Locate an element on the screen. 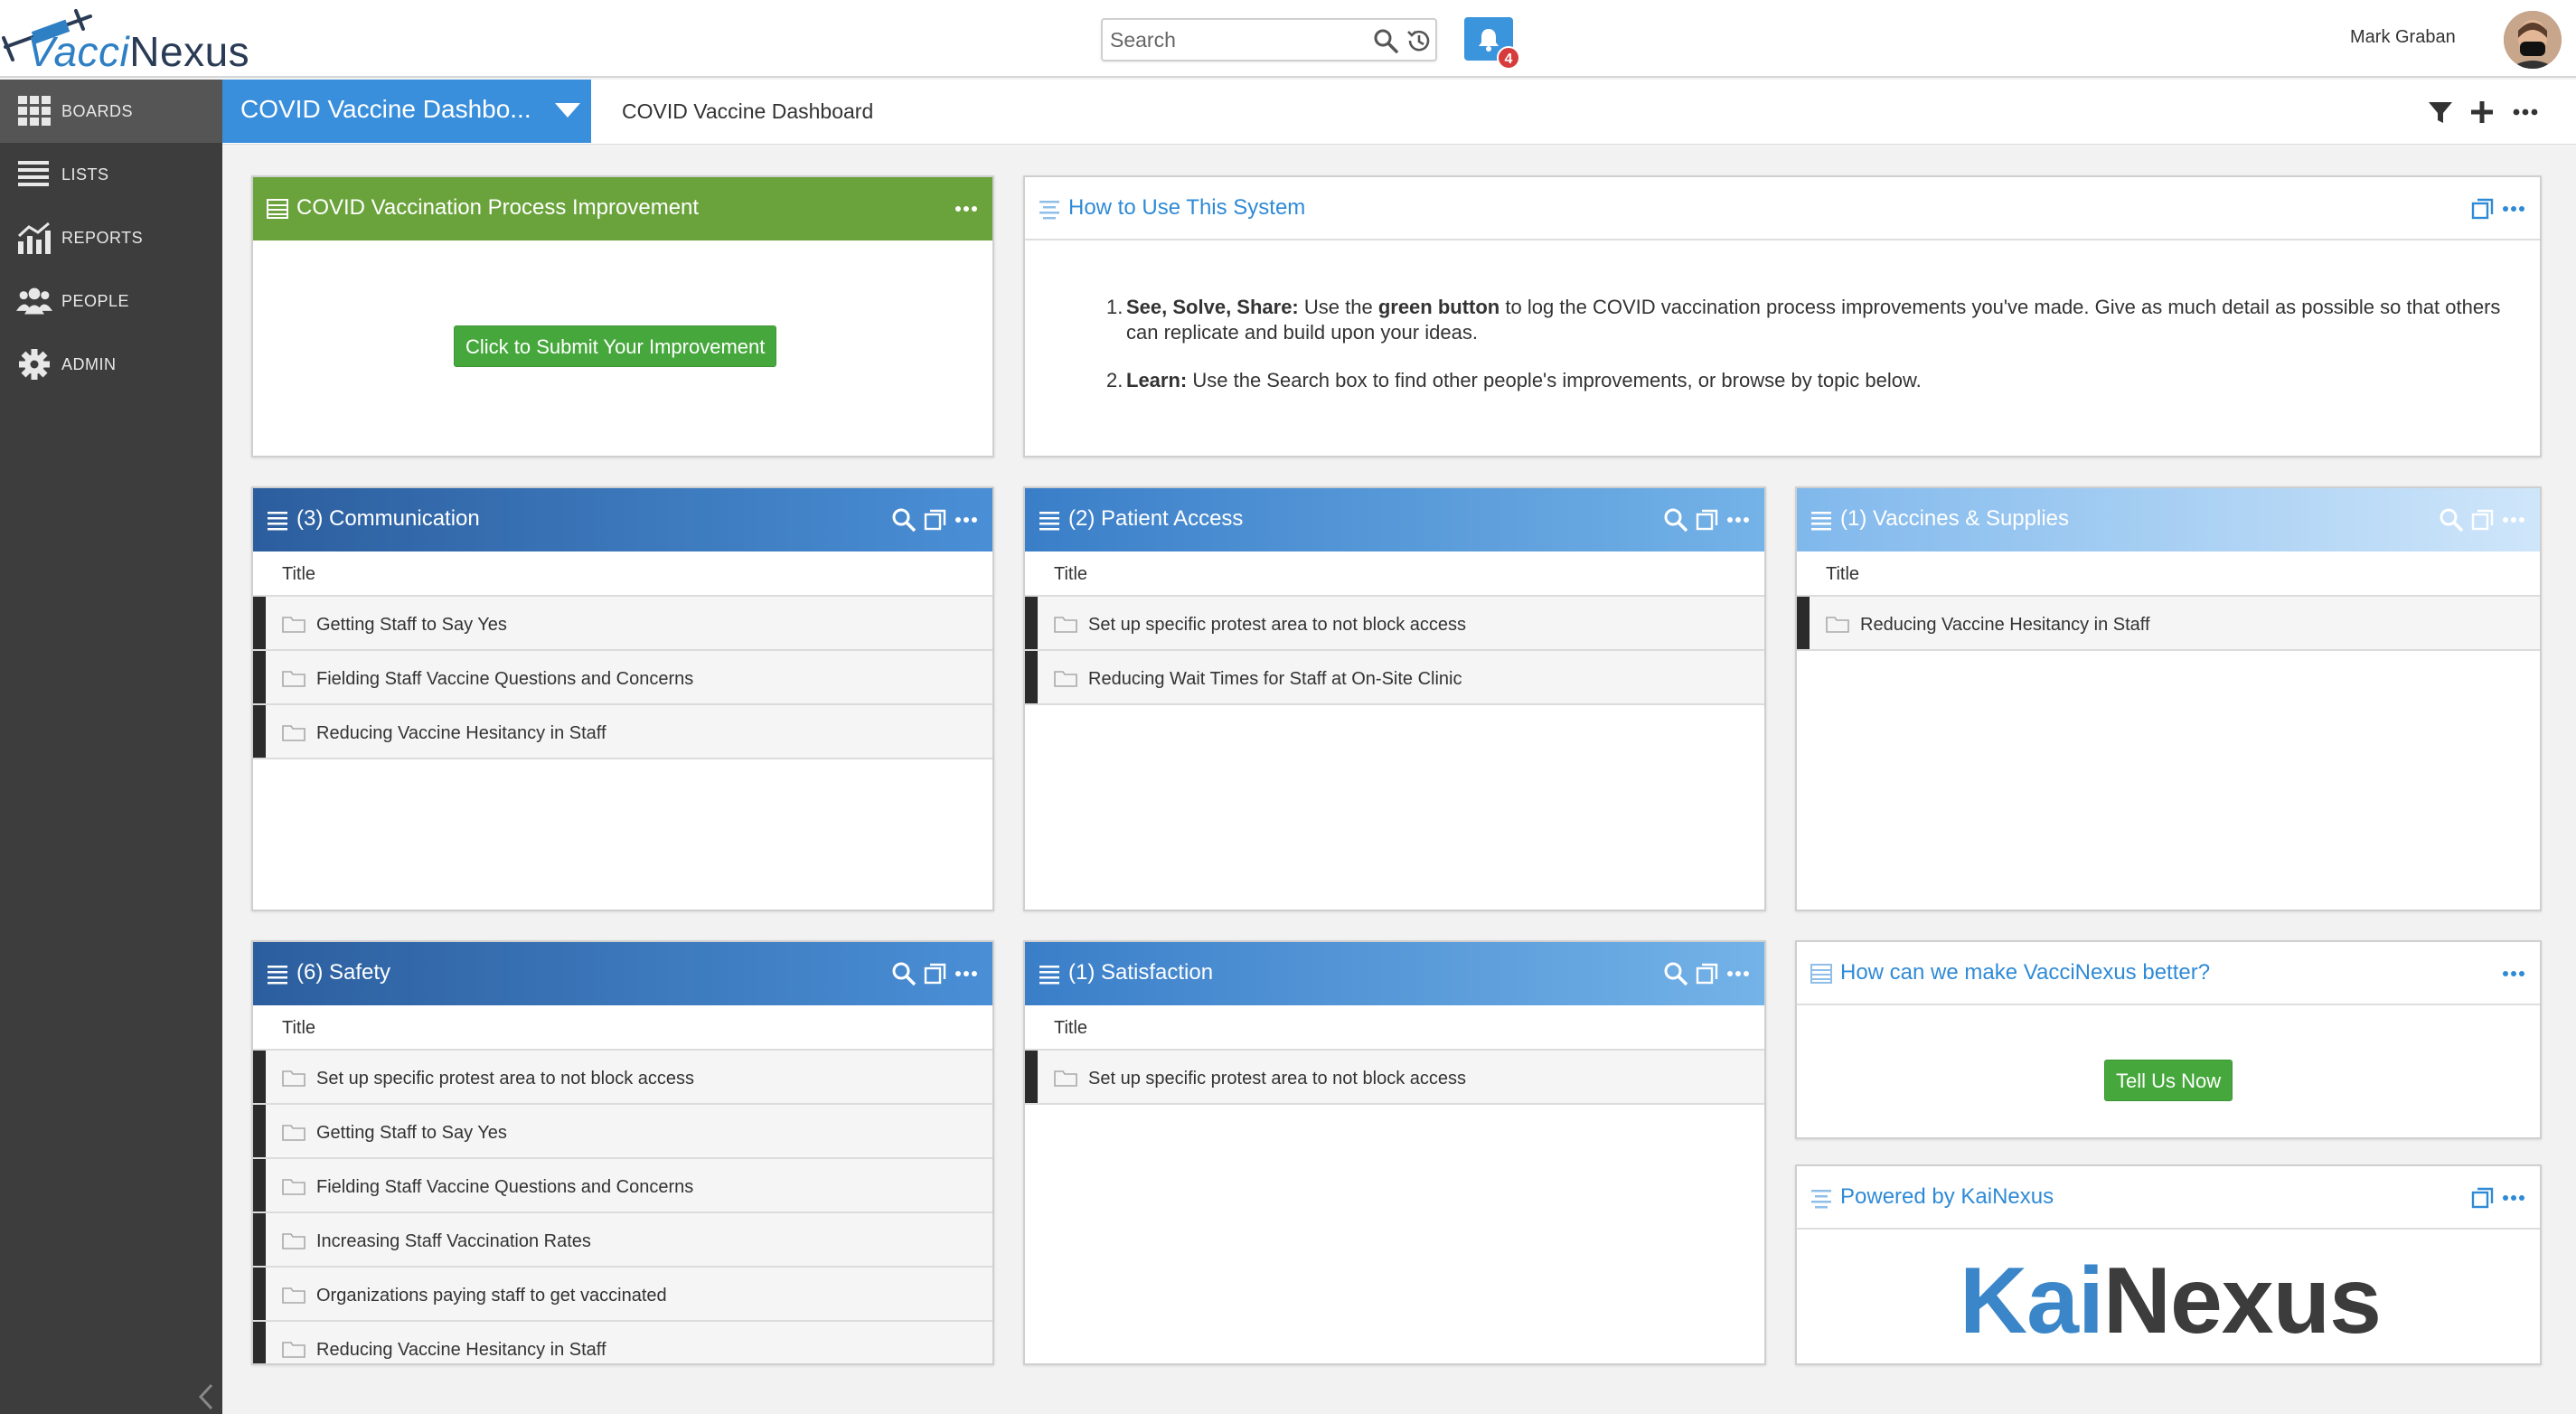 The height and width of the screenshot is (1414, 2576). history-icon is located at coordinates (1418, 40).